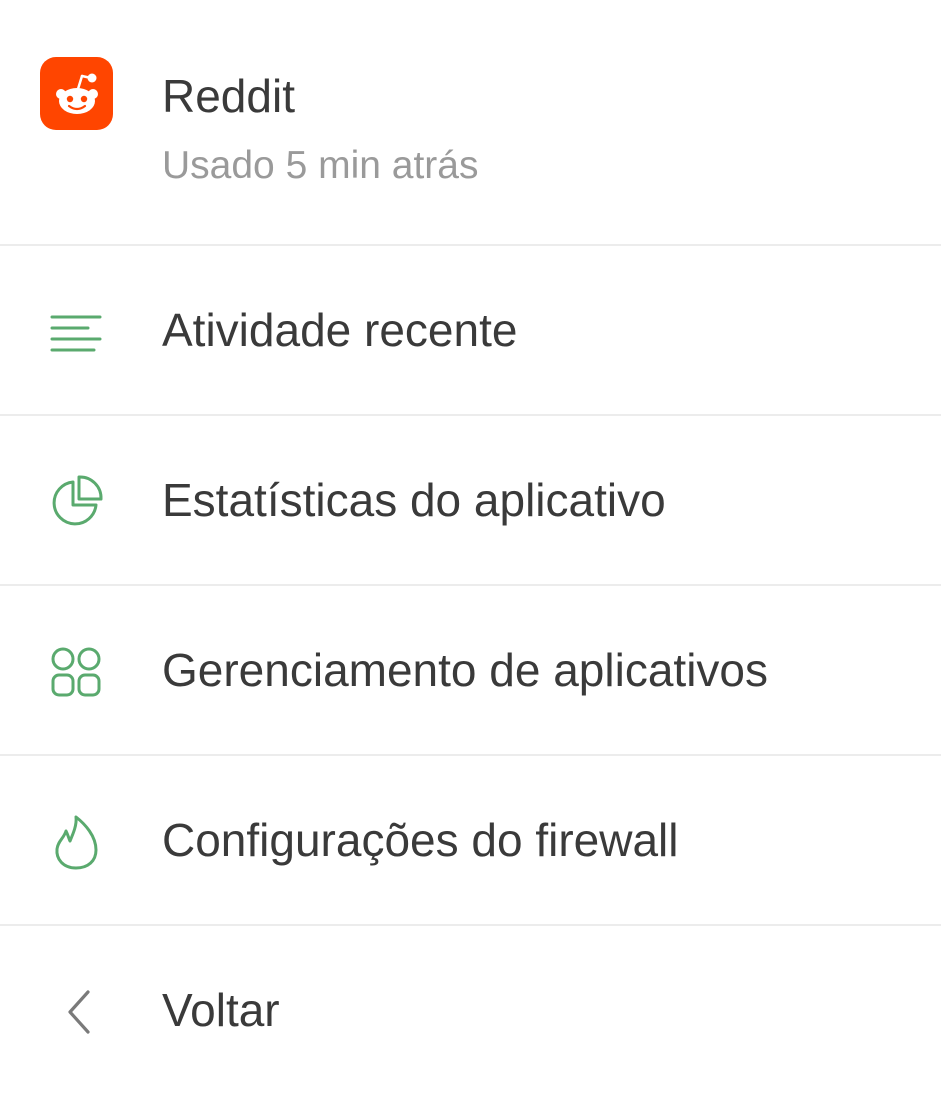 This screenshot has height=1096, width=941. What do you see at coordinates (76, 1012) in the screenshot?
I see `chevron-left-icon` at bounding box center [76, 1012].